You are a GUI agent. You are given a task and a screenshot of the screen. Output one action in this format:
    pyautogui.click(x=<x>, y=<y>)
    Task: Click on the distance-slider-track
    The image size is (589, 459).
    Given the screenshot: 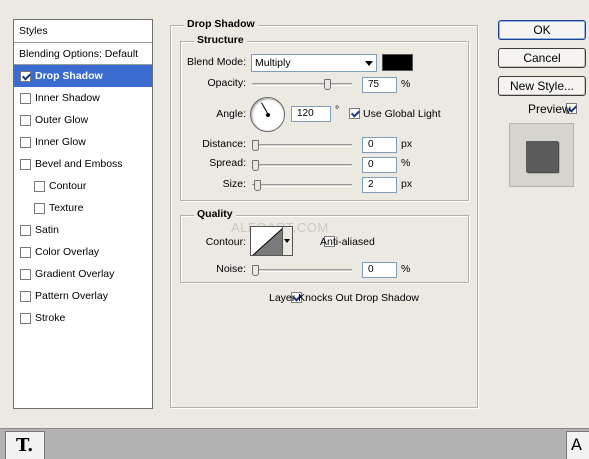 What is the action you would take?
    pyautogui.click(x=302, y=145)
    